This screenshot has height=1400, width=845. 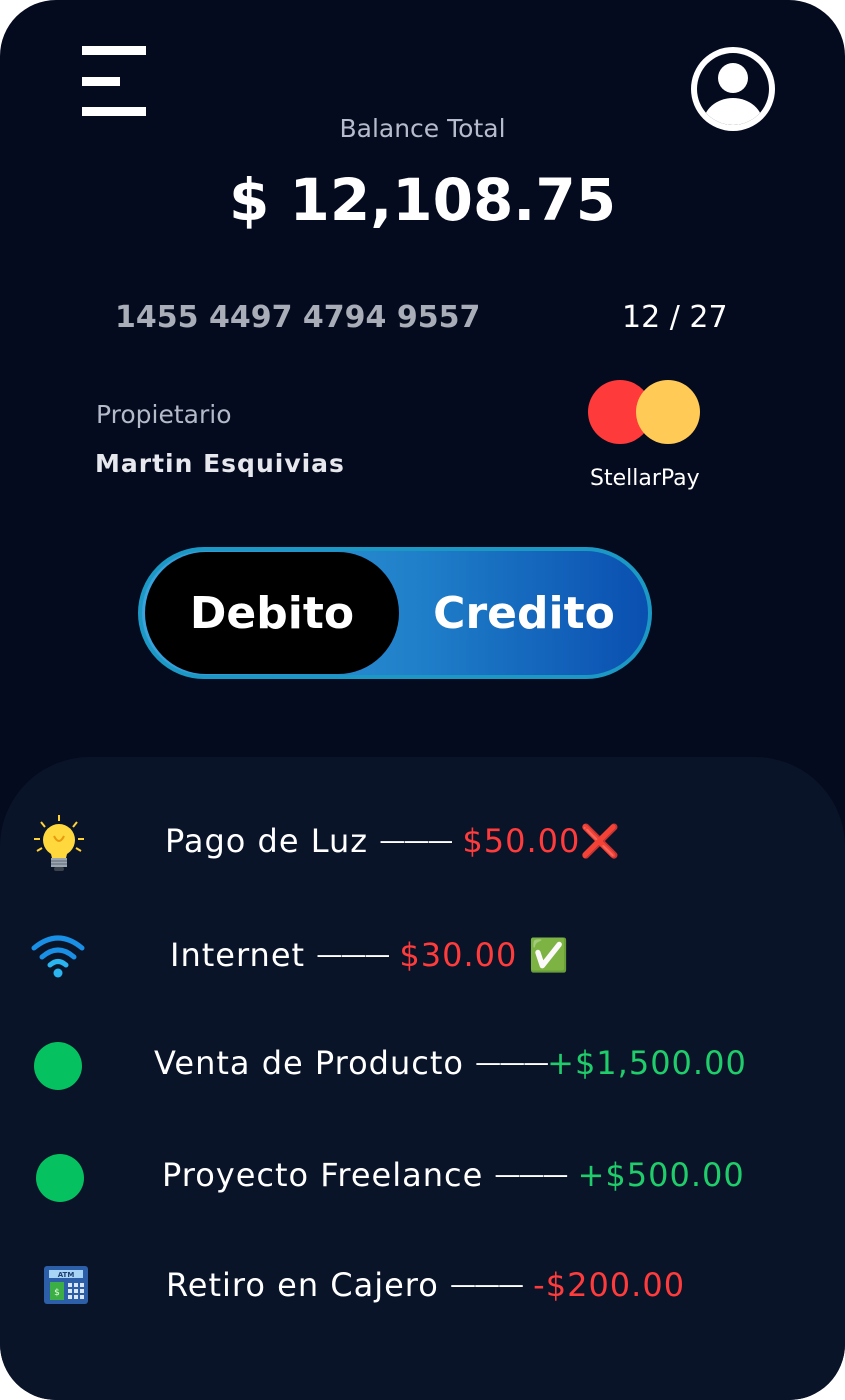 I want to click on debito-toggle-button: Debito, so click(x=272, y=613).